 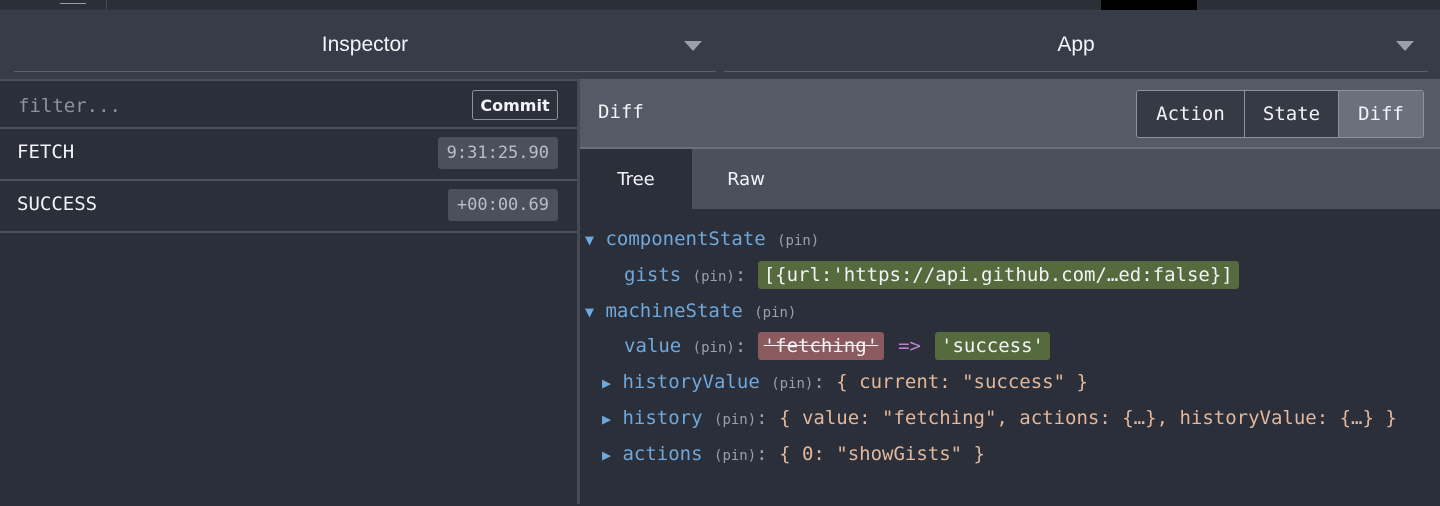 What do you see at coordinates (1292, 114) in the screenshot?
I see `tab-state: State` at bounding box center [1292, 114].